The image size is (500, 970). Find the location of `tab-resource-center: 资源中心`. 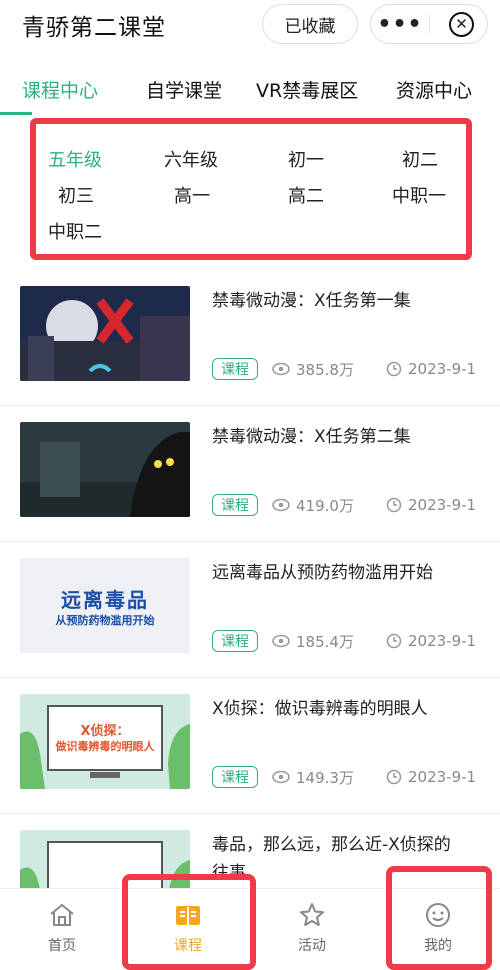

tab-resource-center: 资源中心 is located at coordinates (434, 89).